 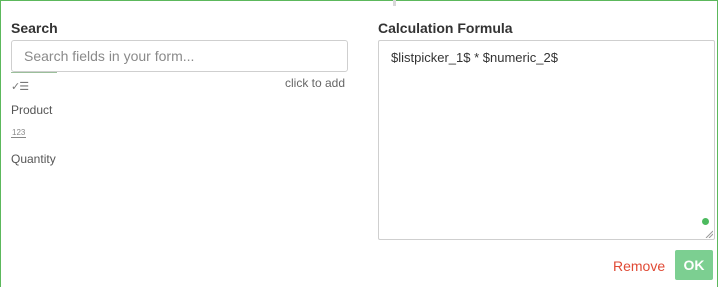 What do you see at coordinates (34, 72) in the screenshot?
I see `search-underline` at bounding box center [34, 72].